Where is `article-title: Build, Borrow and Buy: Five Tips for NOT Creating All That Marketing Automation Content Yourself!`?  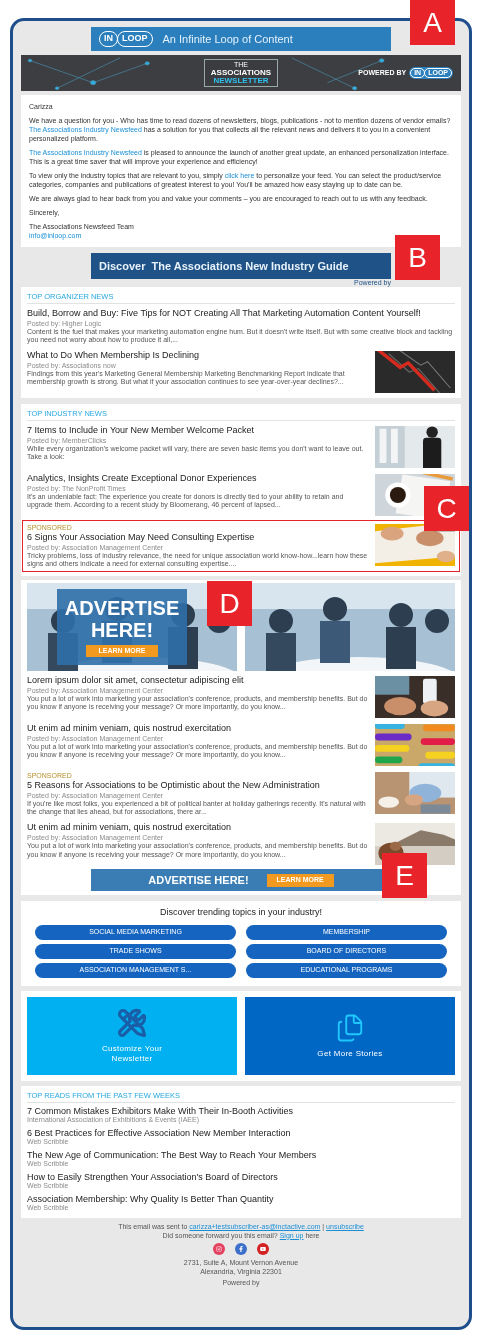
article-title: Build, Borrow and Buy: Five Tips for NOT Creating All That Marketing Automation Content Yourself! is located at coordinates (241, 313).